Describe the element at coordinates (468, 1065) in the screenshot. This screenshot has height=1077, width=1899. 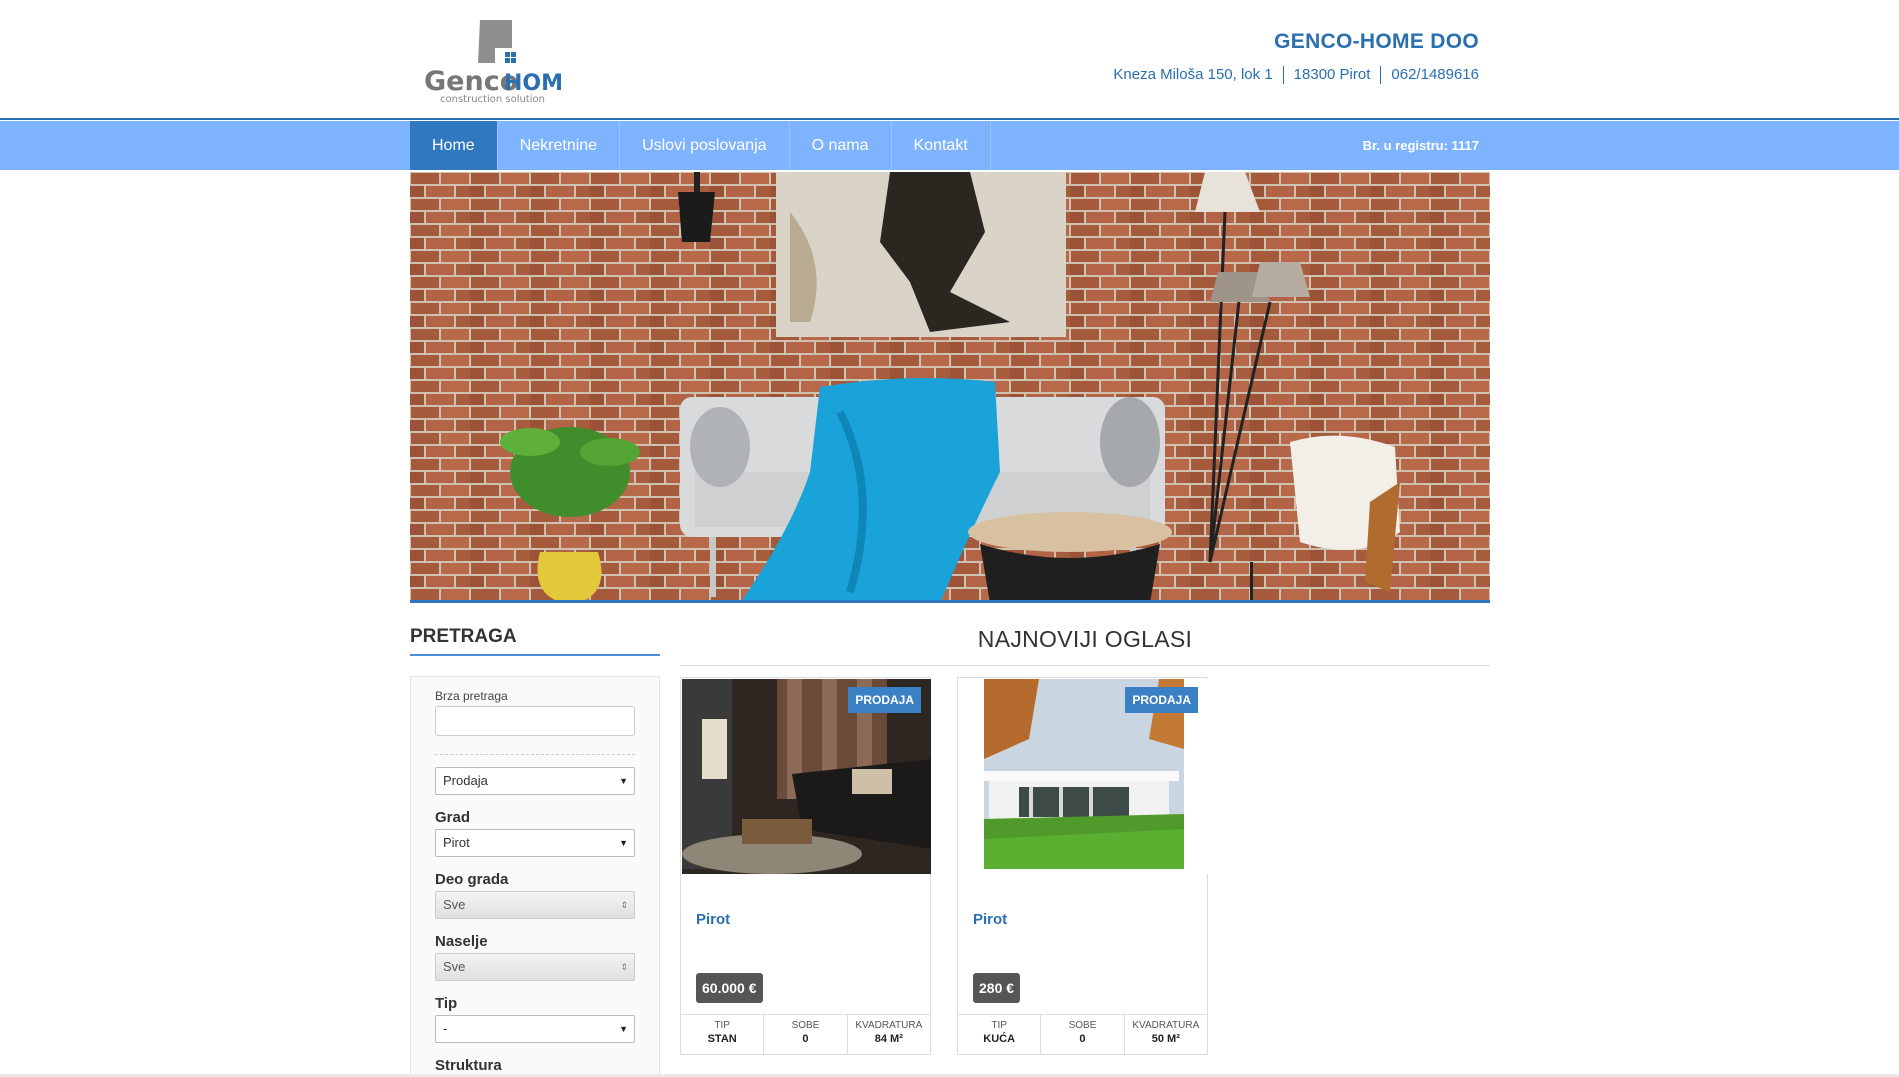
I see `structure-label: Struktura` at that location.